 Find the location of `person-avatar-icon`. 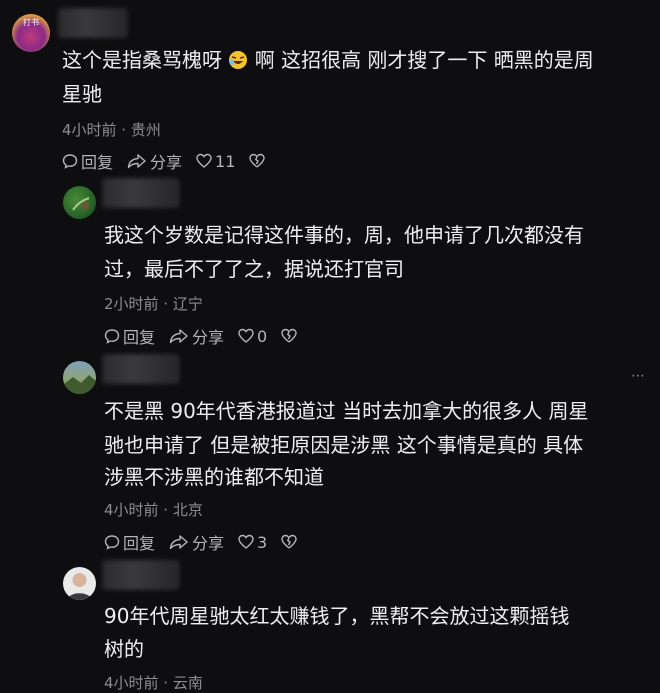

person-avatar-icon is located at coordinates (79, 586).